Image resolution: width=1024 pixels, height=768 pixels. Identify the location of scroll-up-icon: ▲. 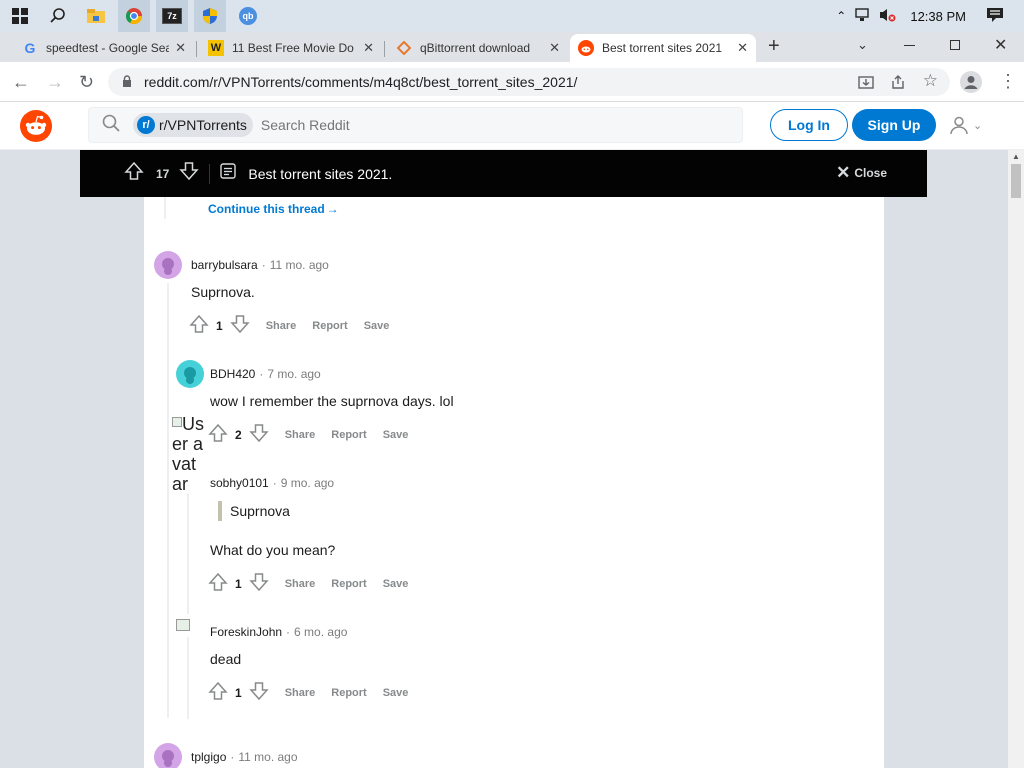
(1016, 156).